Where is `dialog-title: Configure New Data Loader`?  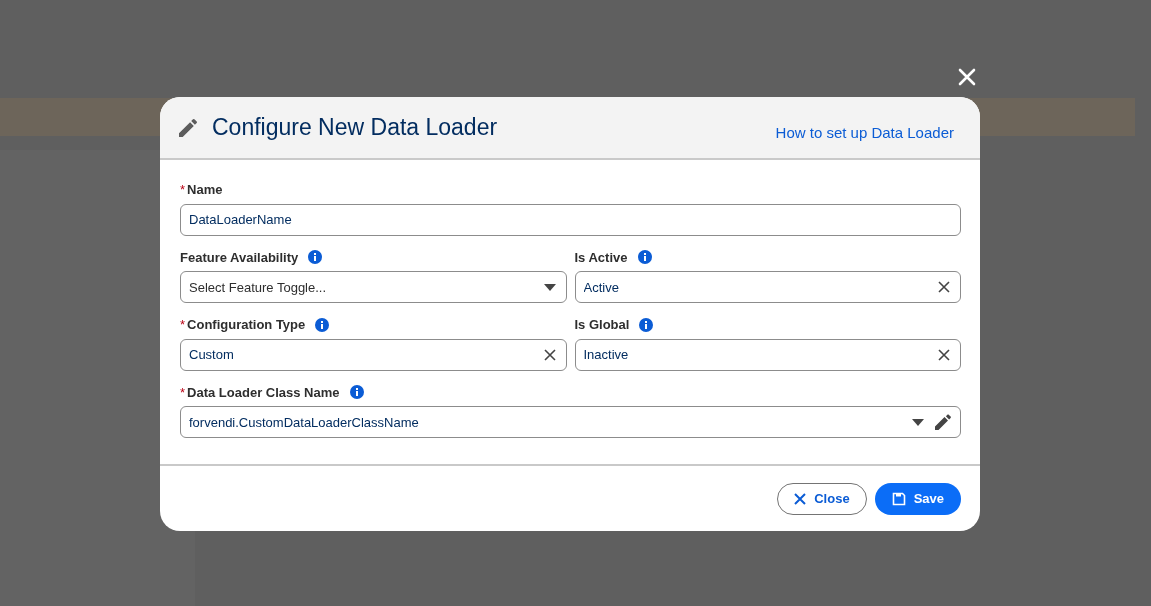
dialog-title: Configure New Data Loader is located at coordinates (355, 127).